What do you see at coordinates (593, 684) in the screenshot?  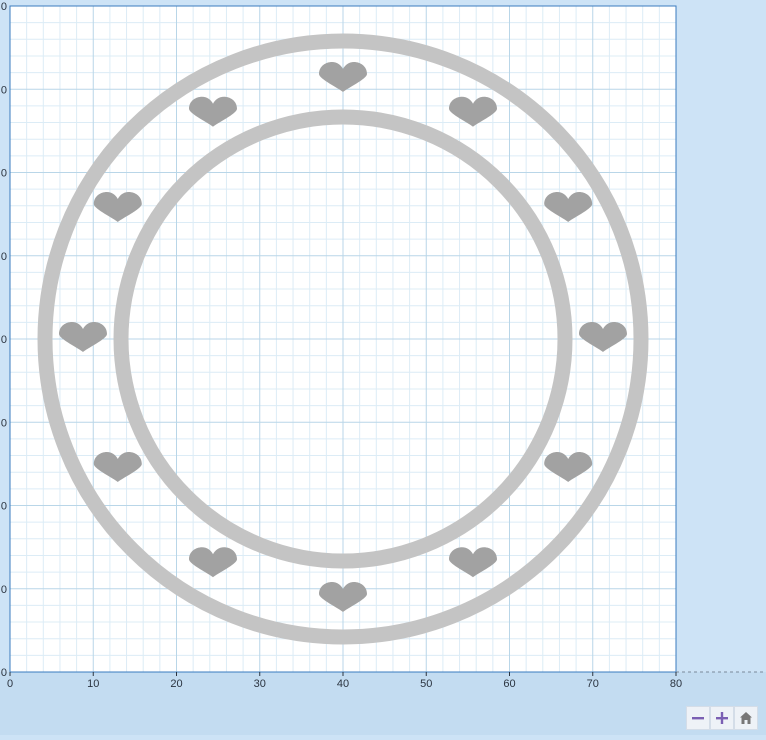 I see `x-tick-label: 70` at bounding box center [593, 684].